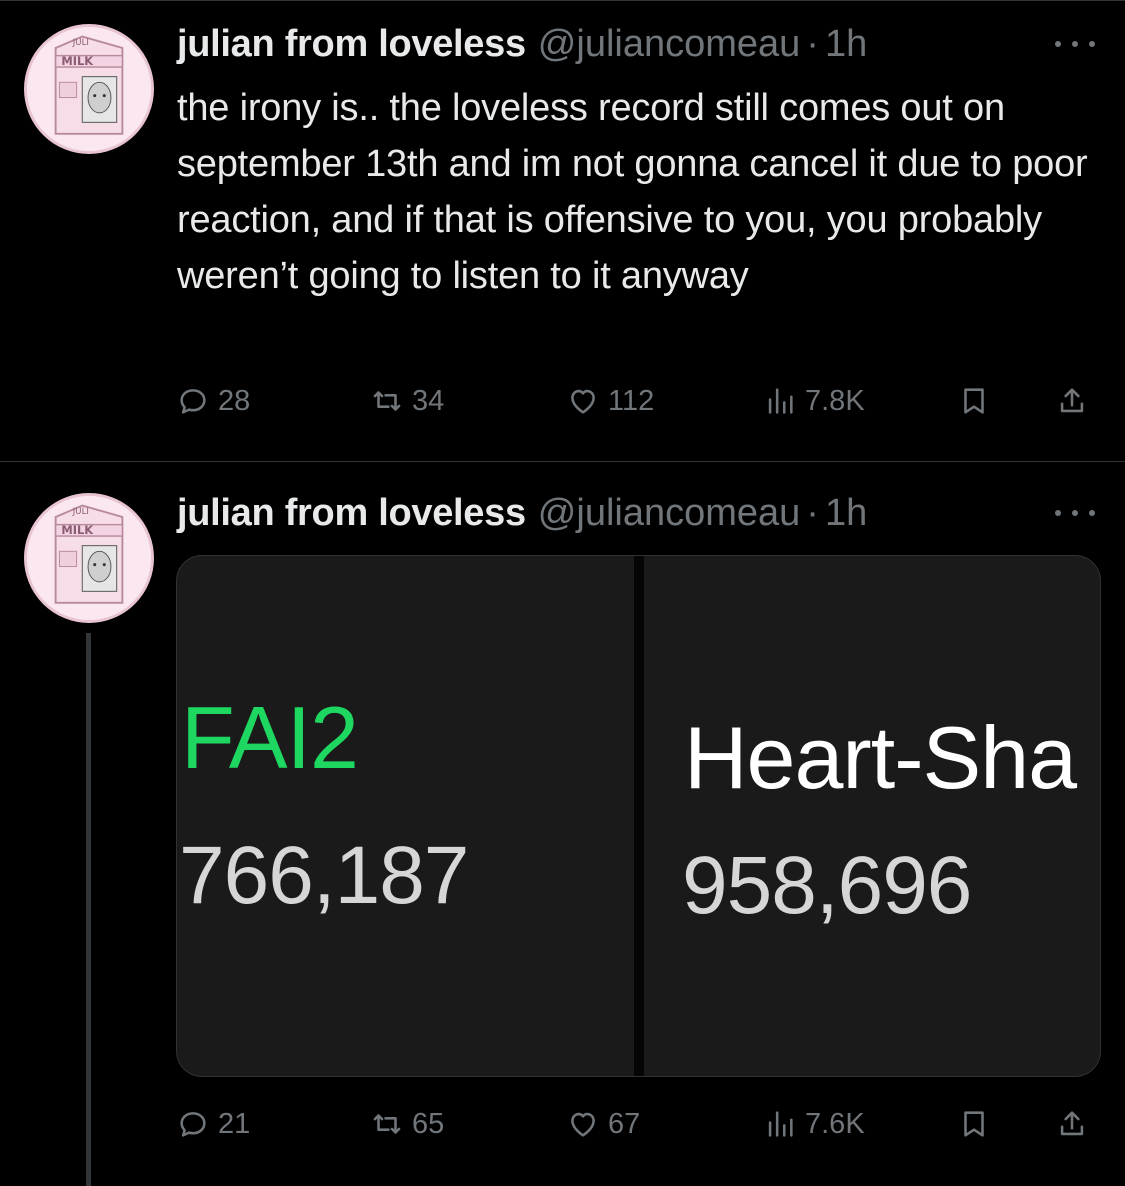 The height and width of the screenshot is (1186, 1125). Describe the element at coordinates (428, 400) in the screenshot. I see `retweet-count: 34` at that location.